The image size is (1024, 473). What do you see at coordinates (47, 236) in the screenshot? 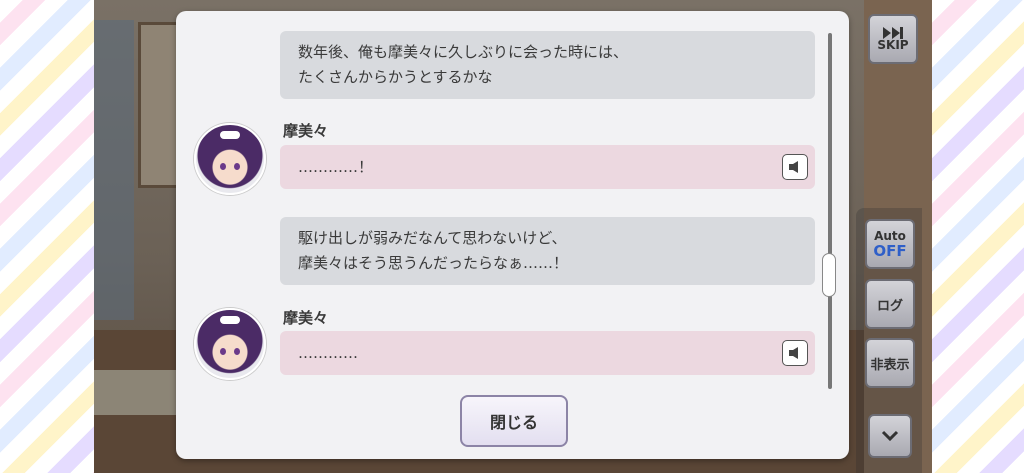
I see `left-decor-stripes` at bounding box center [47, 236].